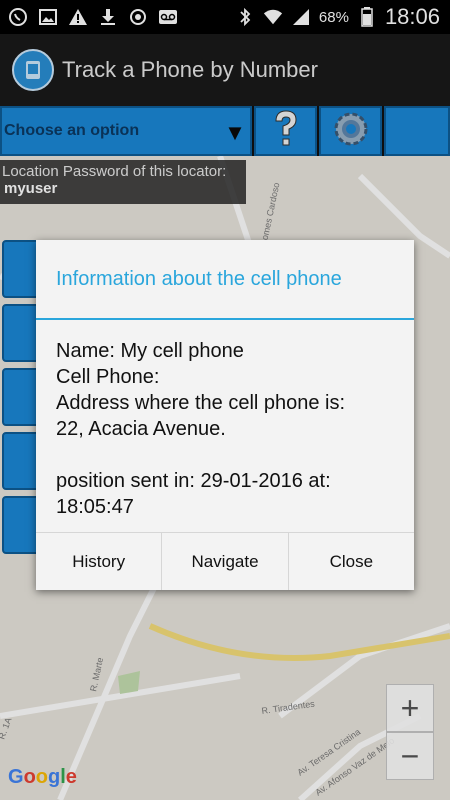 The width and height of the screenshot is (450, 800). I want to click on dialog-title: Information about the cell phone, so click(225, 280).